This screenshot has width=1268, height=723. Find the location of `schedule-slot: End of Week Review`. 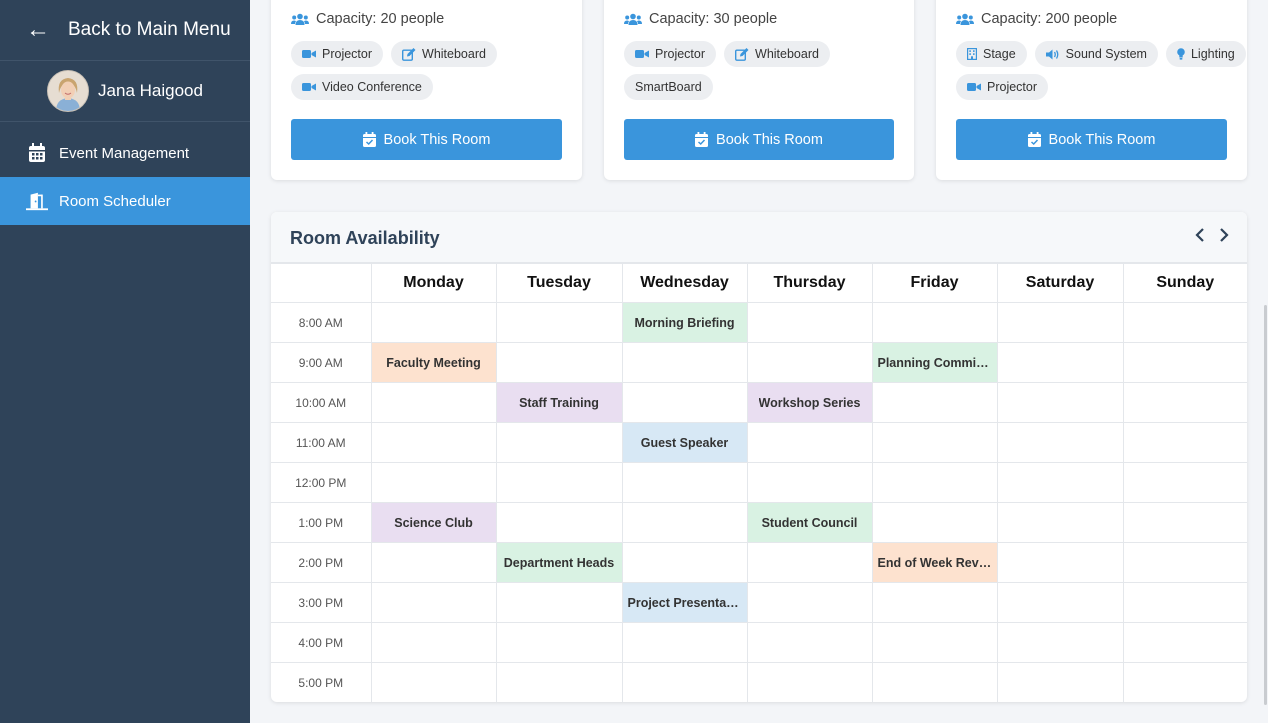

schedule-slot: End of Week Review is located at coordinates (934, 562).